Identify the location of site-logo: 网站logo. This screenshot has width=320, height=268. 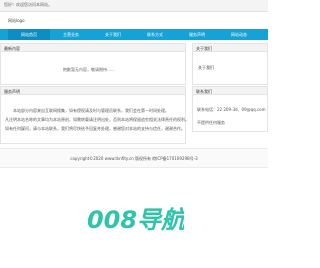
(16, 21).